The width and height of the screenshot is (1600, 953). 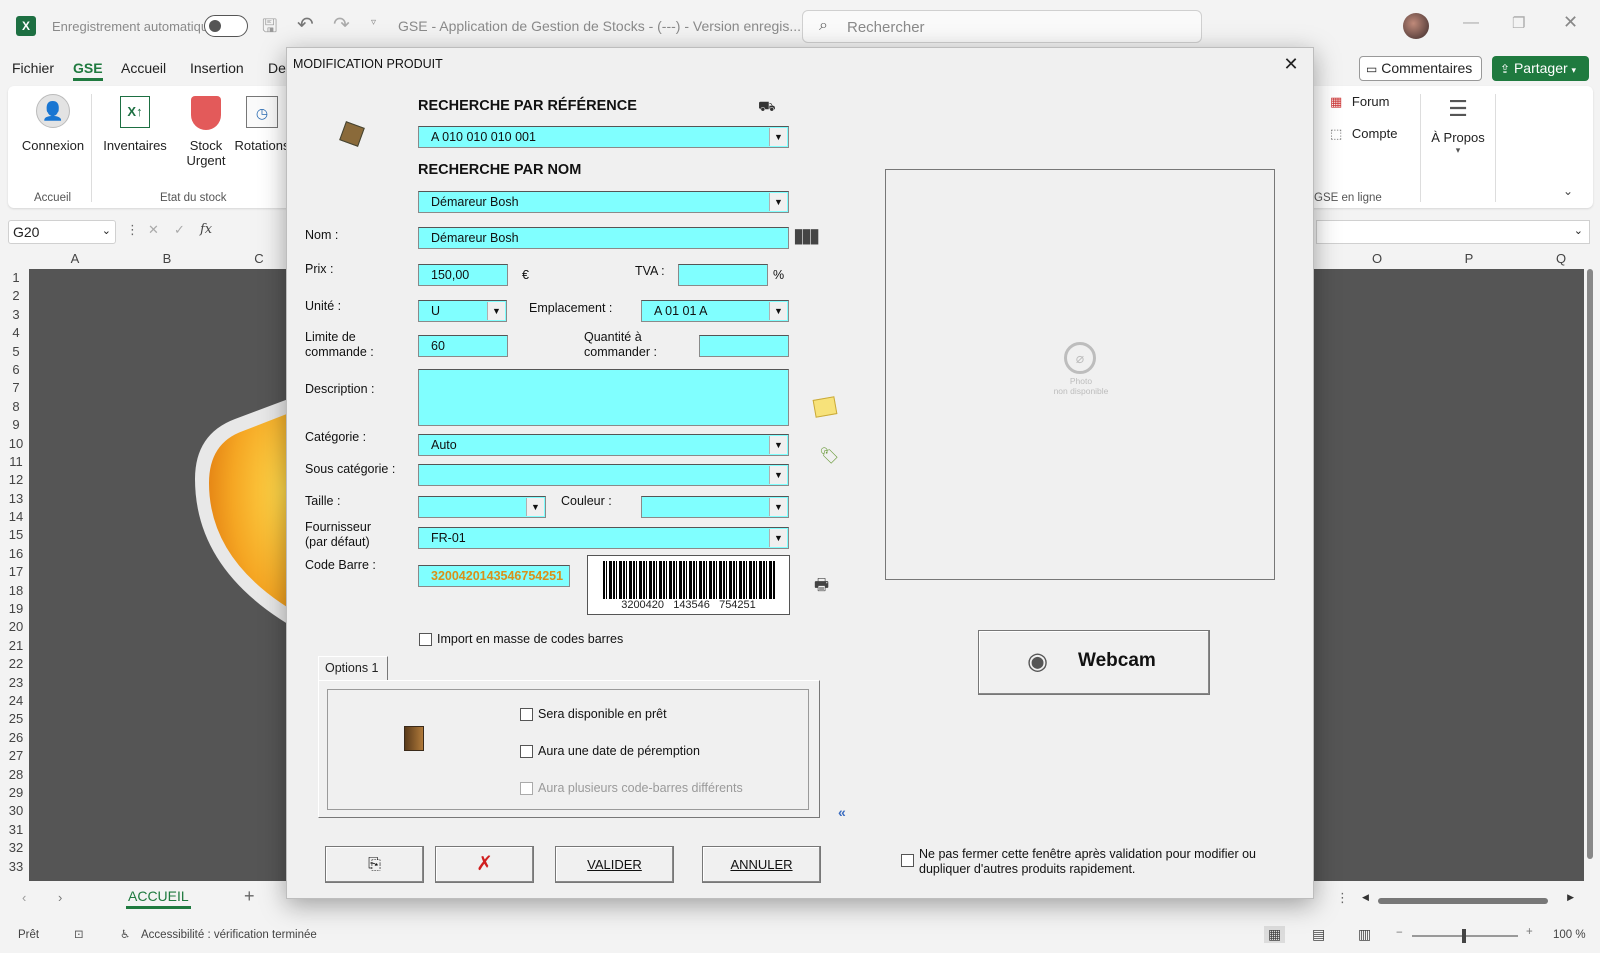 I want to click on row-header: 18, so click(x=16, y=591).